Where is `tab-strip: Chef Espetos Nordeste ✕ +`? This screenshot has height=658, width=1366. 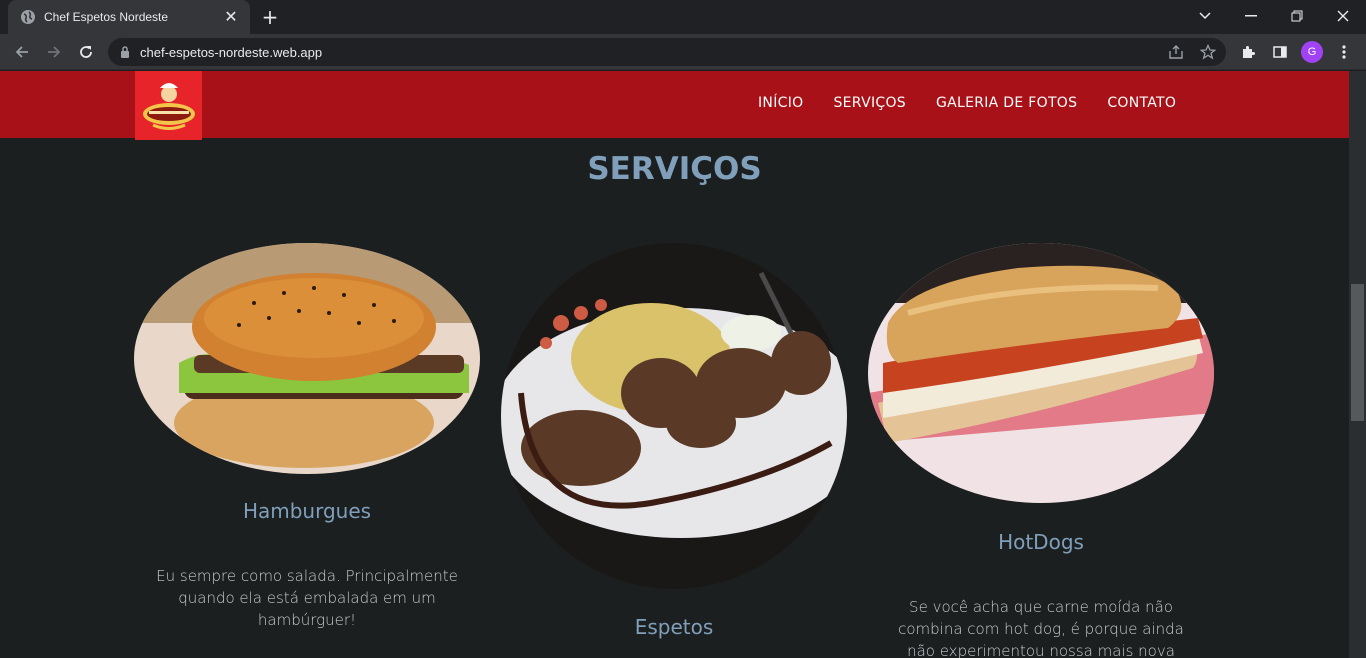
tab-strip: Chef Espetos Nordeste ✕ + is located at coordinates (683, 17).